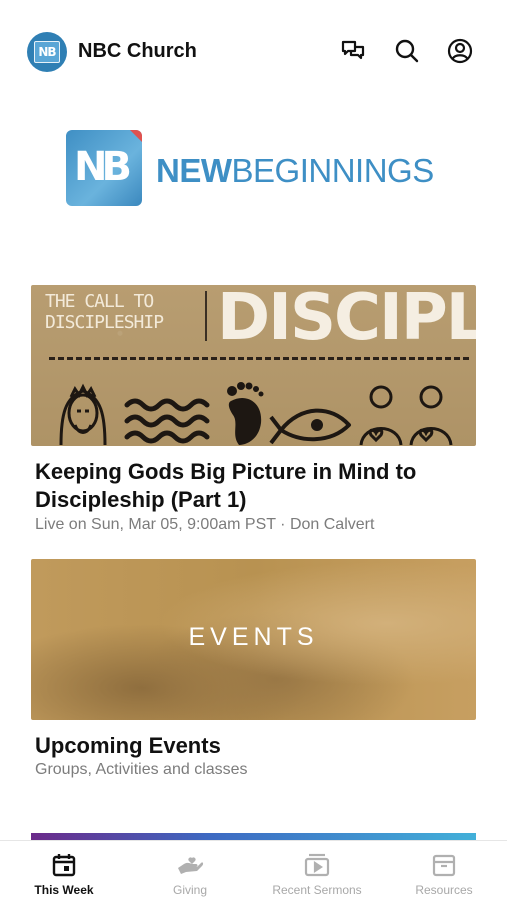 Image resolution: width=507 pixels, height=900 pixels. I want to click on church-avatar-mark: NB, so click(47, 52).